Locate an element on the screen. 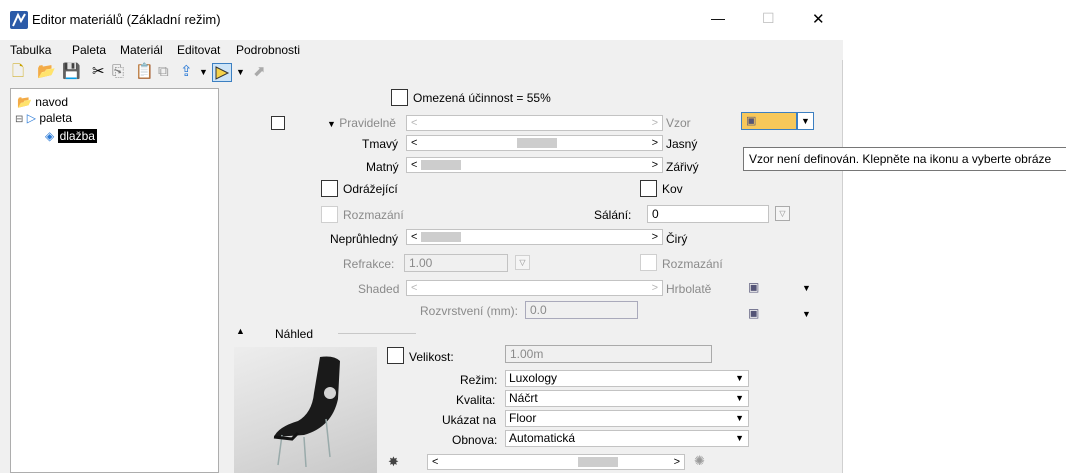 The image size is (1066, 473). tree-item-dlazba: ◈ dlažba is located at coordinates (71, 136).